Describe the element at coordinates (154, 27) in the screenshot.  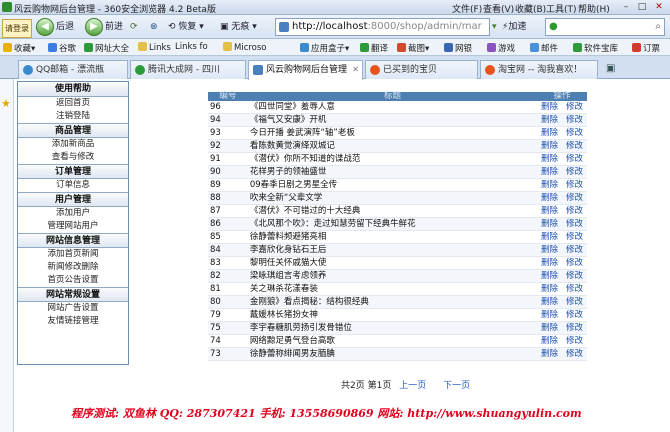
I see `stop-icon: ⊗` at that location.